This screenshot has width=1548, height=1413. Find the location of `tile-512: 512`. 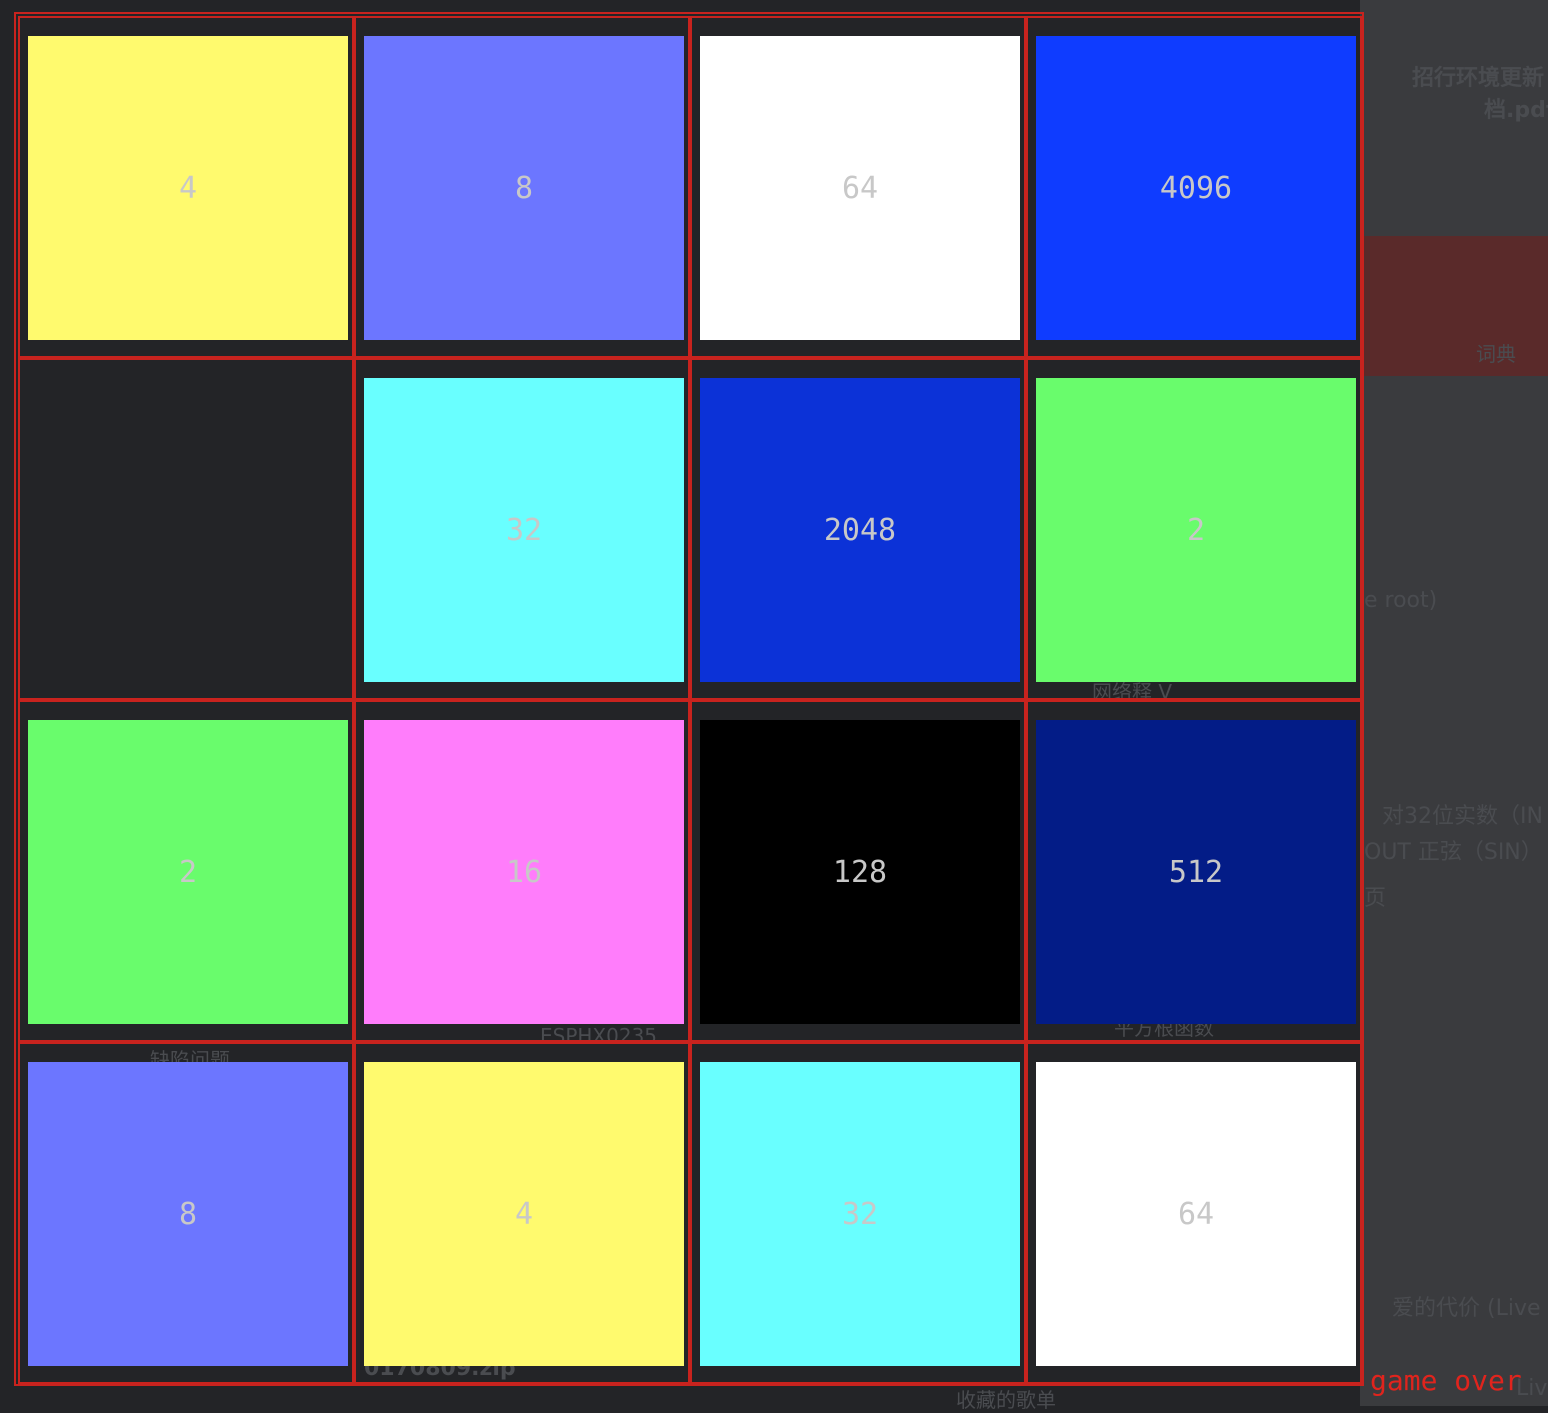

tile-512: 512 is located at coordinates (1196, 872).